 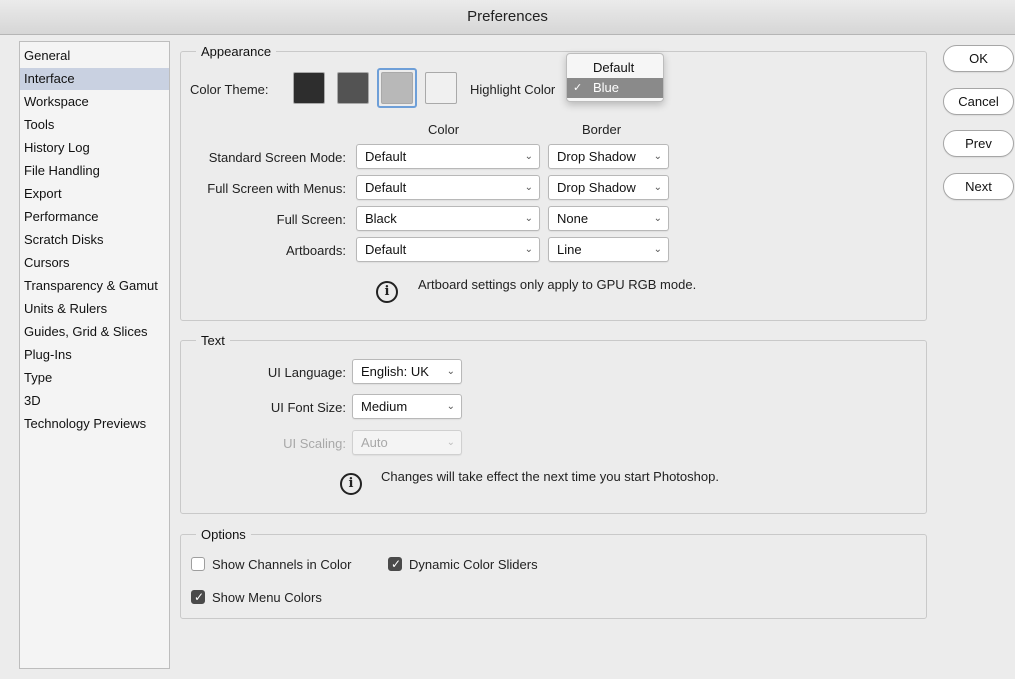 I want to click on sidebar-item-tools: Tools, so click(x=94, y=125).